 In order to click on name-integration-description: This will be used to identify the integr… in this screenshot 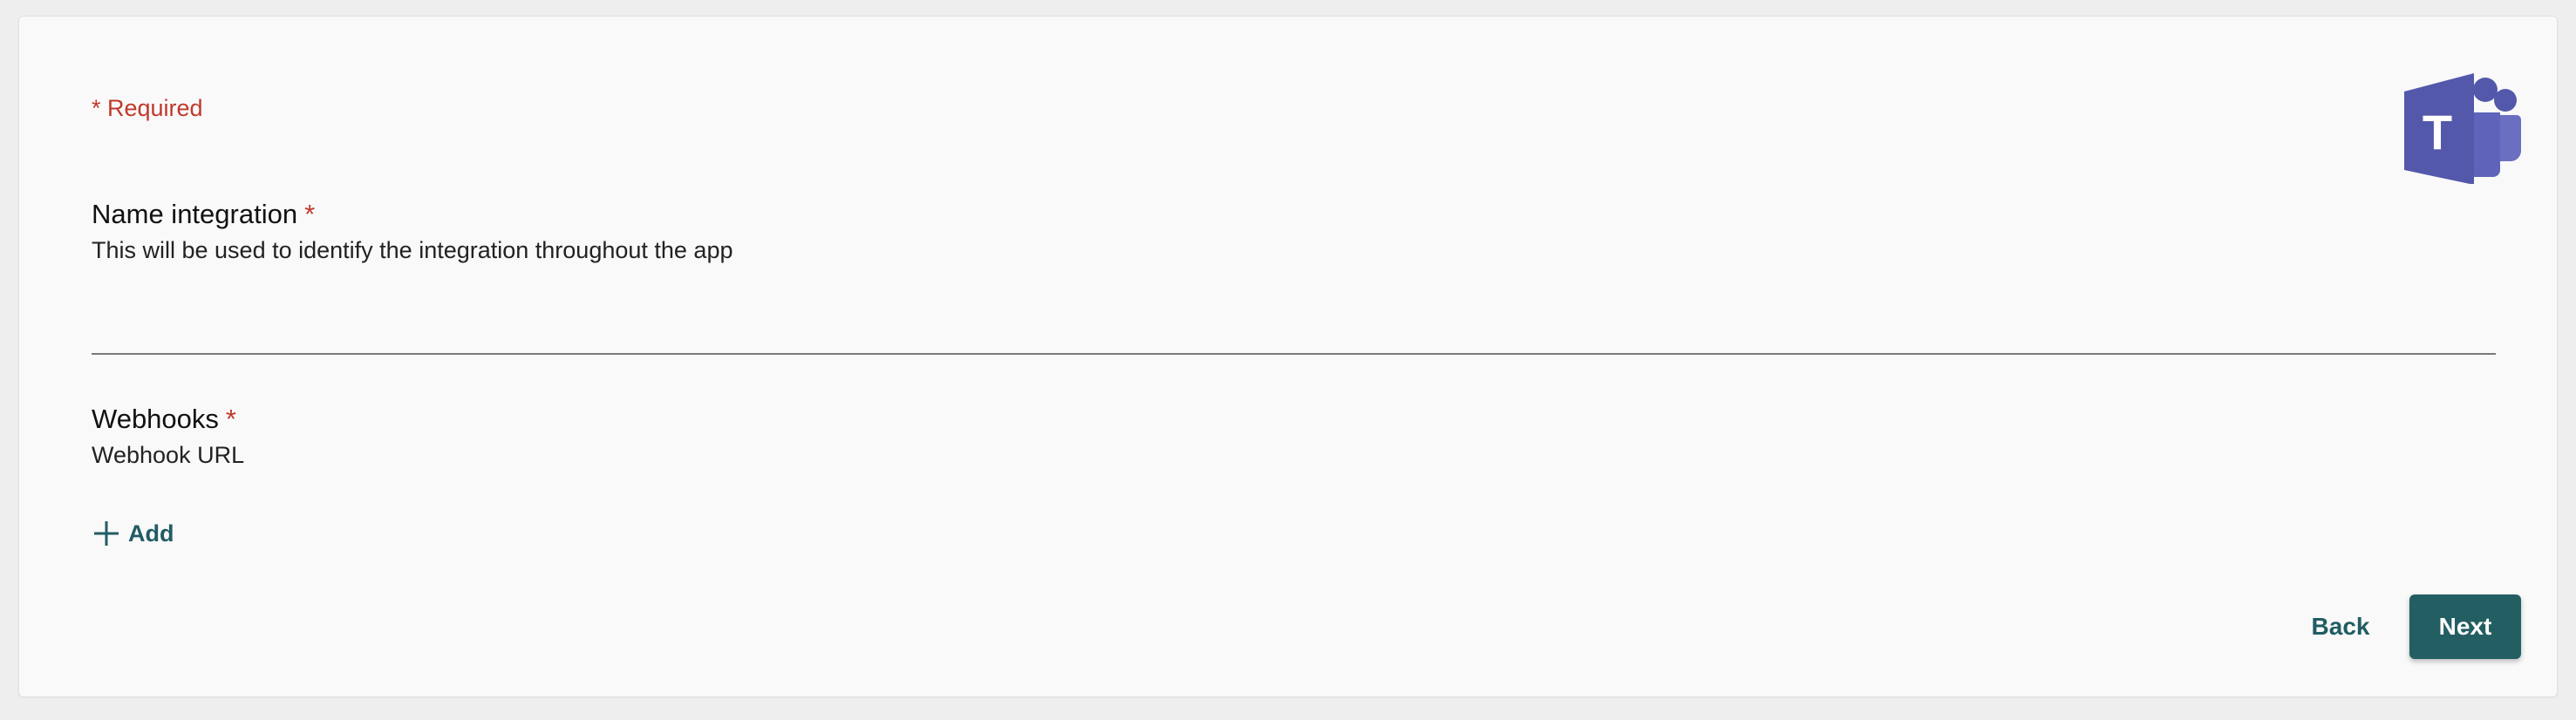, I will do `click(413, 250)`.